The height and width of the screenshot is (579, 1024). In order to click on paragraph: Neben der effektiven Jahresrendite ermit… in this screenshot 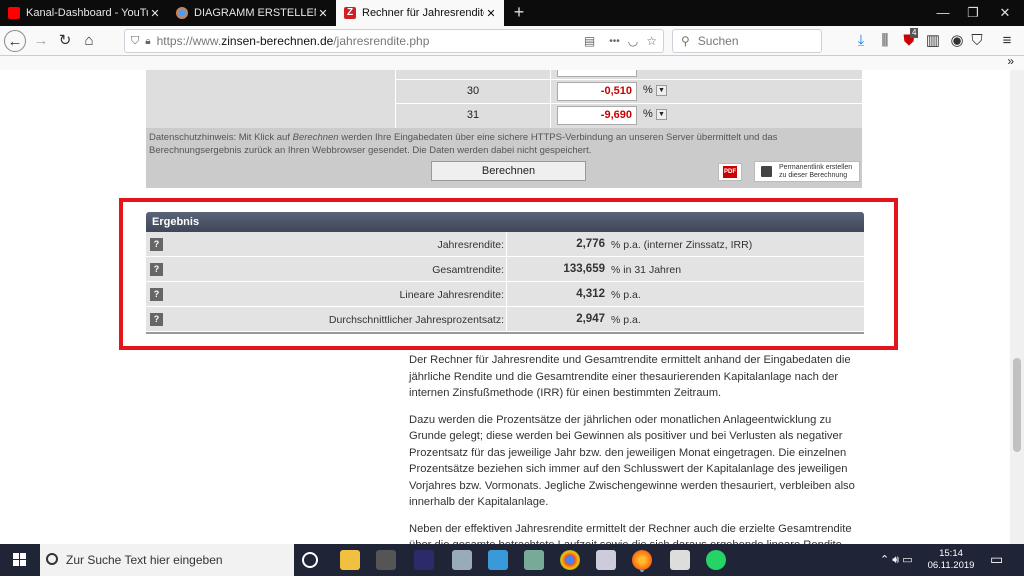, I will do `click(630, 533)`.